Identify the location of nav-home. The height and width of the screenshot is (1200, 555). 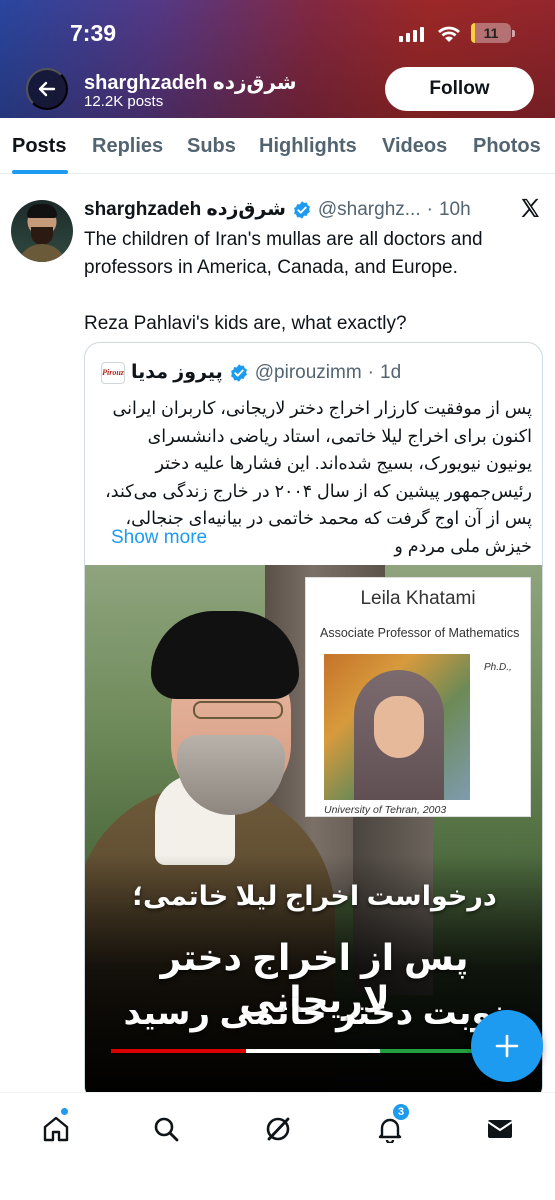
(56, 1128).